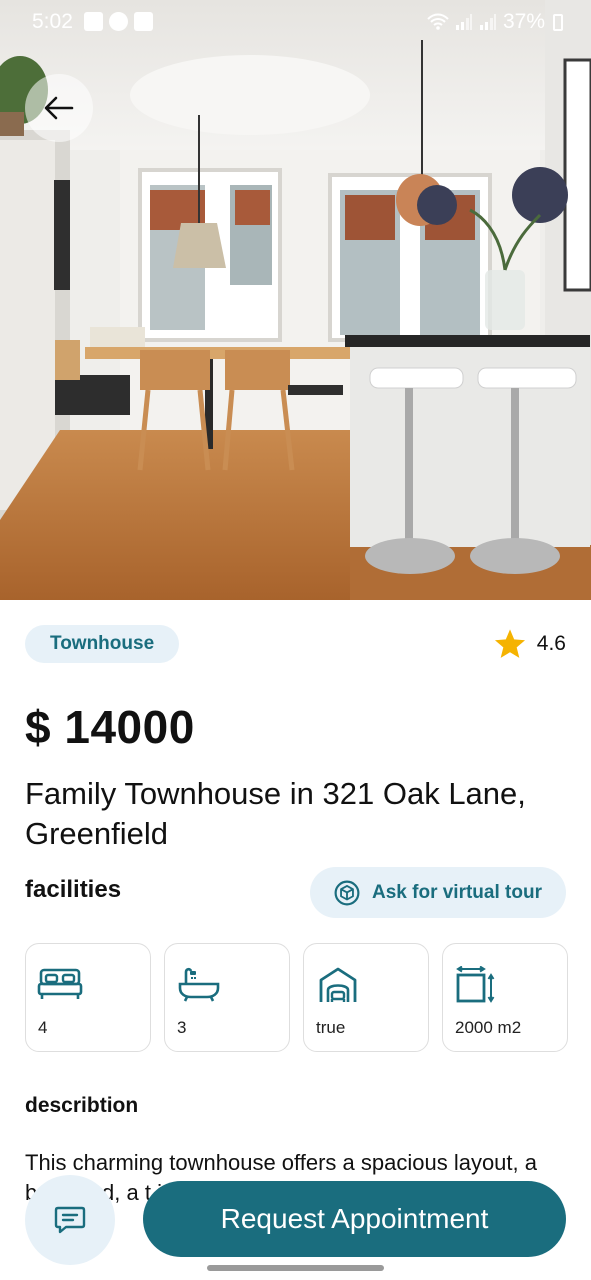 The image size is (591, 1280). Describe the element at coordinates (295, 22) in the screenshot. I see `status-bar: 5:02 37%` at that location.